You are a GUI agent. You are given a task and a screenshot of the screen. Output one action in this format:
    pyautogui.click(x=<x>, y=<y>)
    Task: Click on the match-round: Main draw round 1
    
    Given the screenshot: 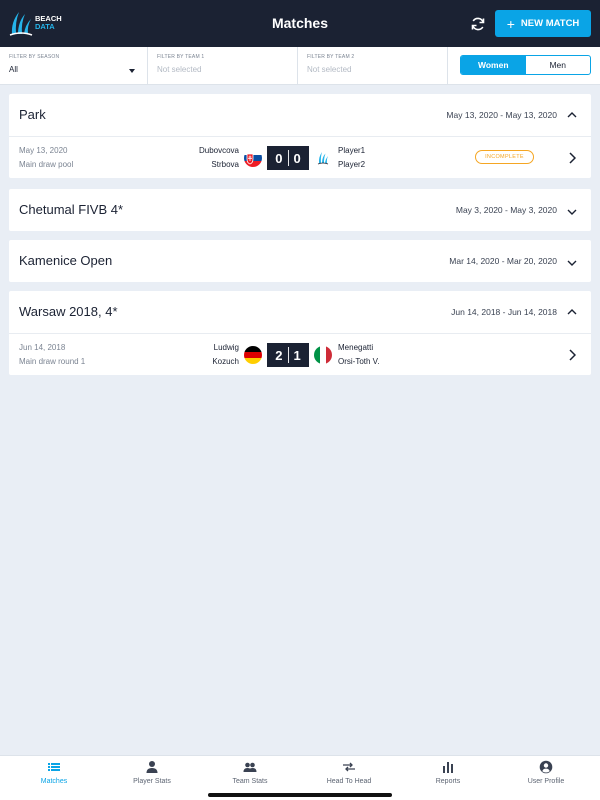 What is the action you would take?
    pyautogui.click(x=52, y=361)
    